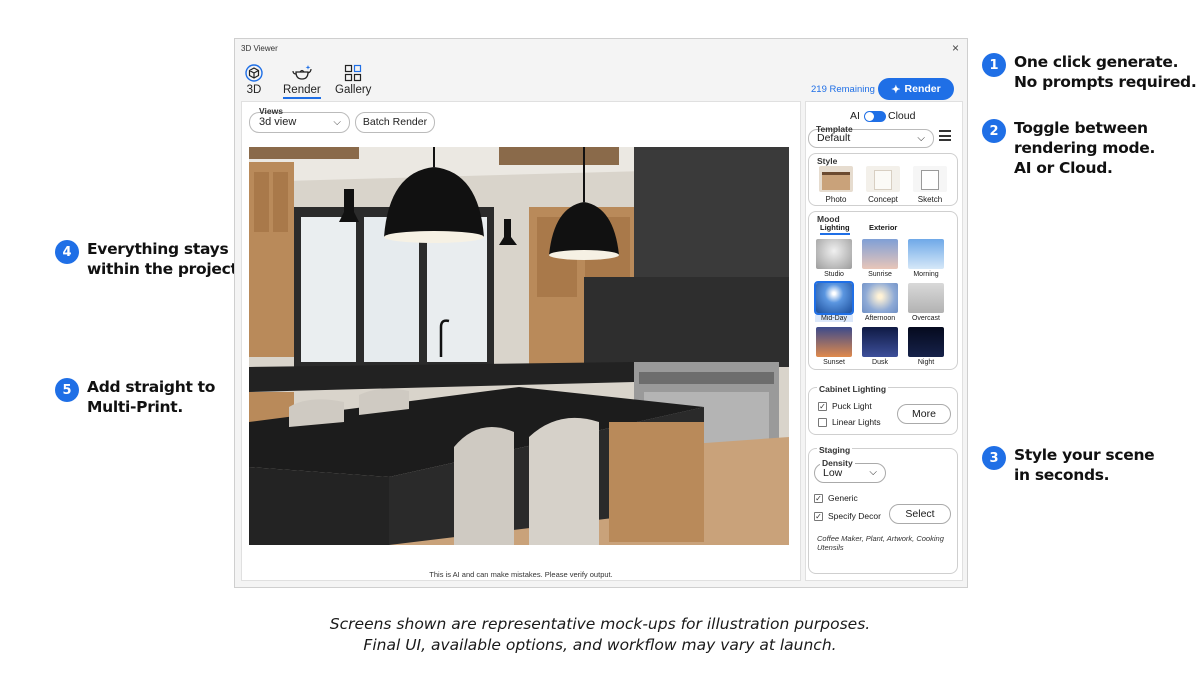  What do you see at coordinates (854, 516) in the screenshot?
I see `checkbox-label: Specify Decor` at bounding box center [854, 516].